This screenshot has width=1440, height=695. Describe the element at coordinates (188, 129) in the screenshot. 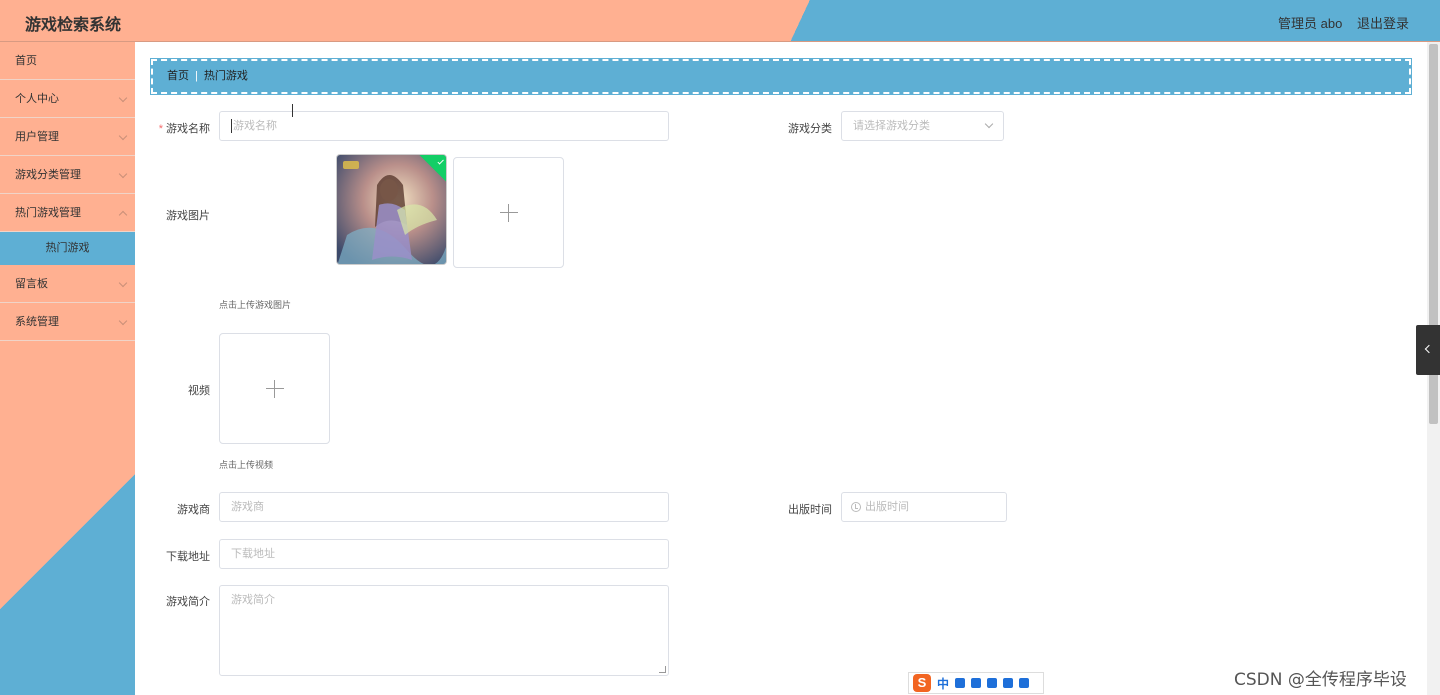

I see `game-name-label-text: 游戏名称` at that location.